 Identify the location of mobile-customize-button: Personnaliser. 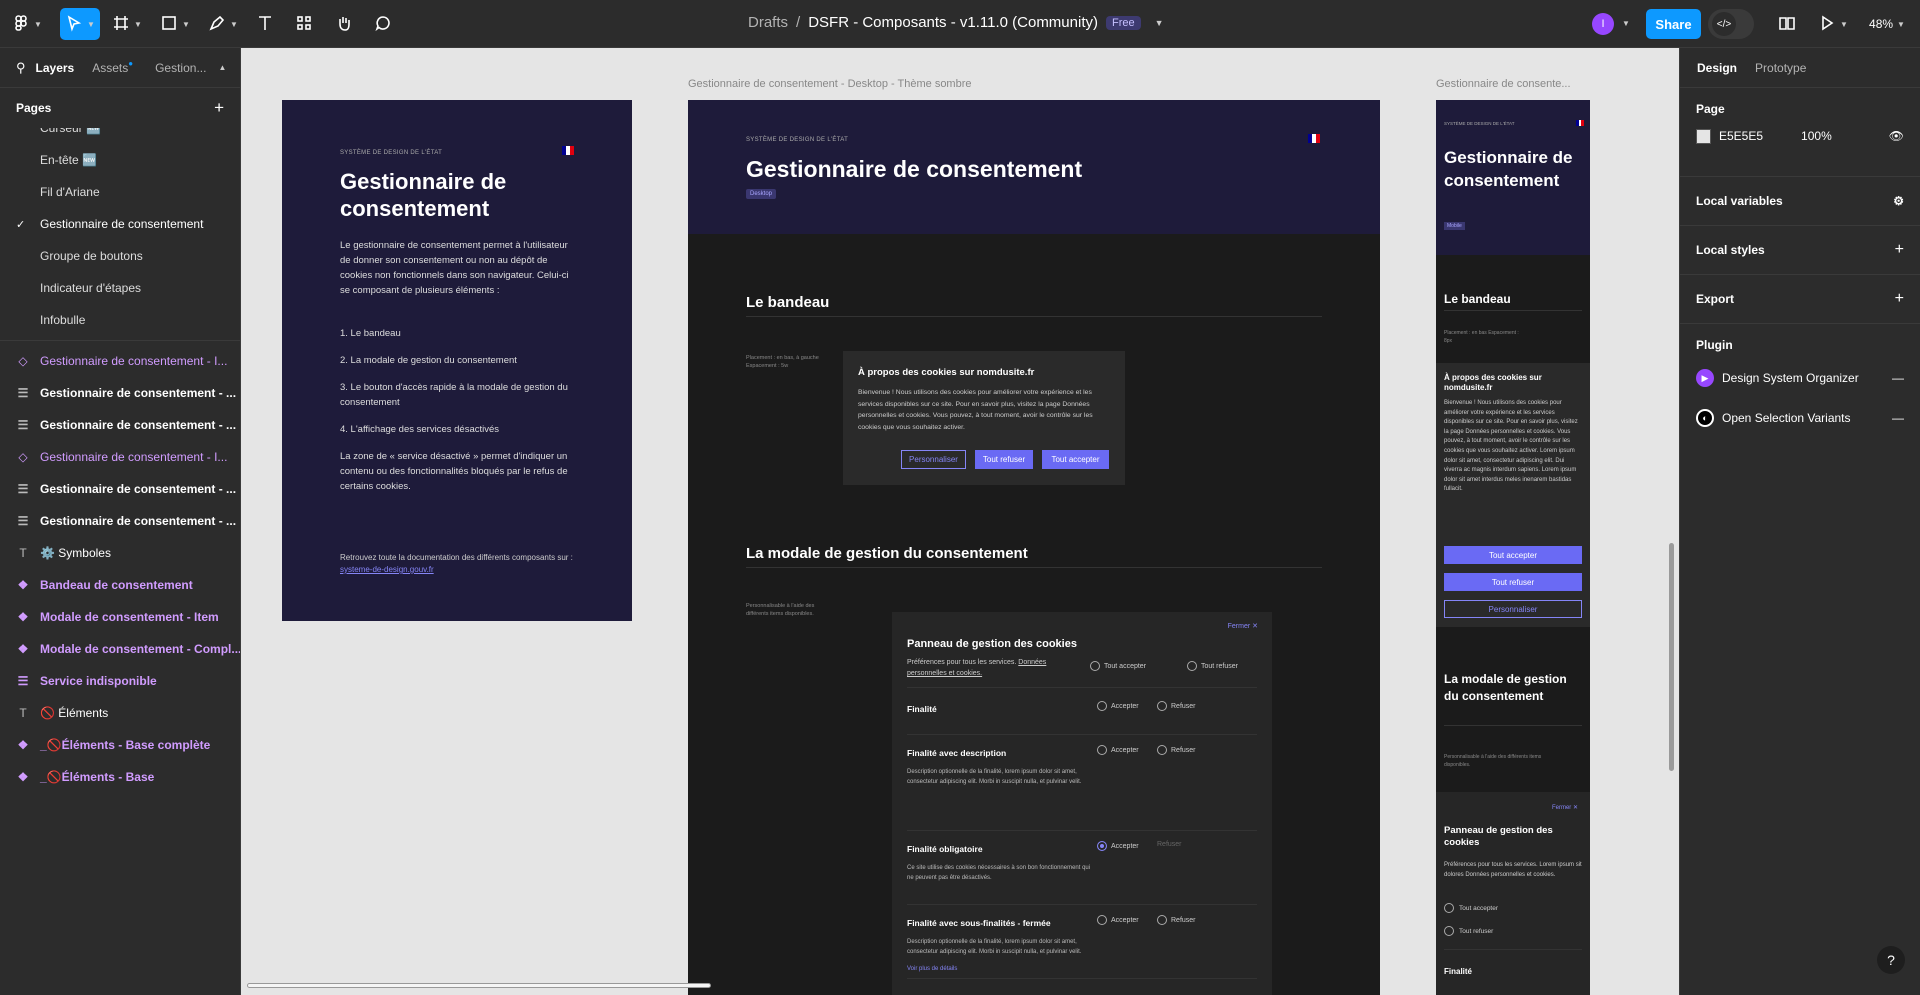
(1513, 609).